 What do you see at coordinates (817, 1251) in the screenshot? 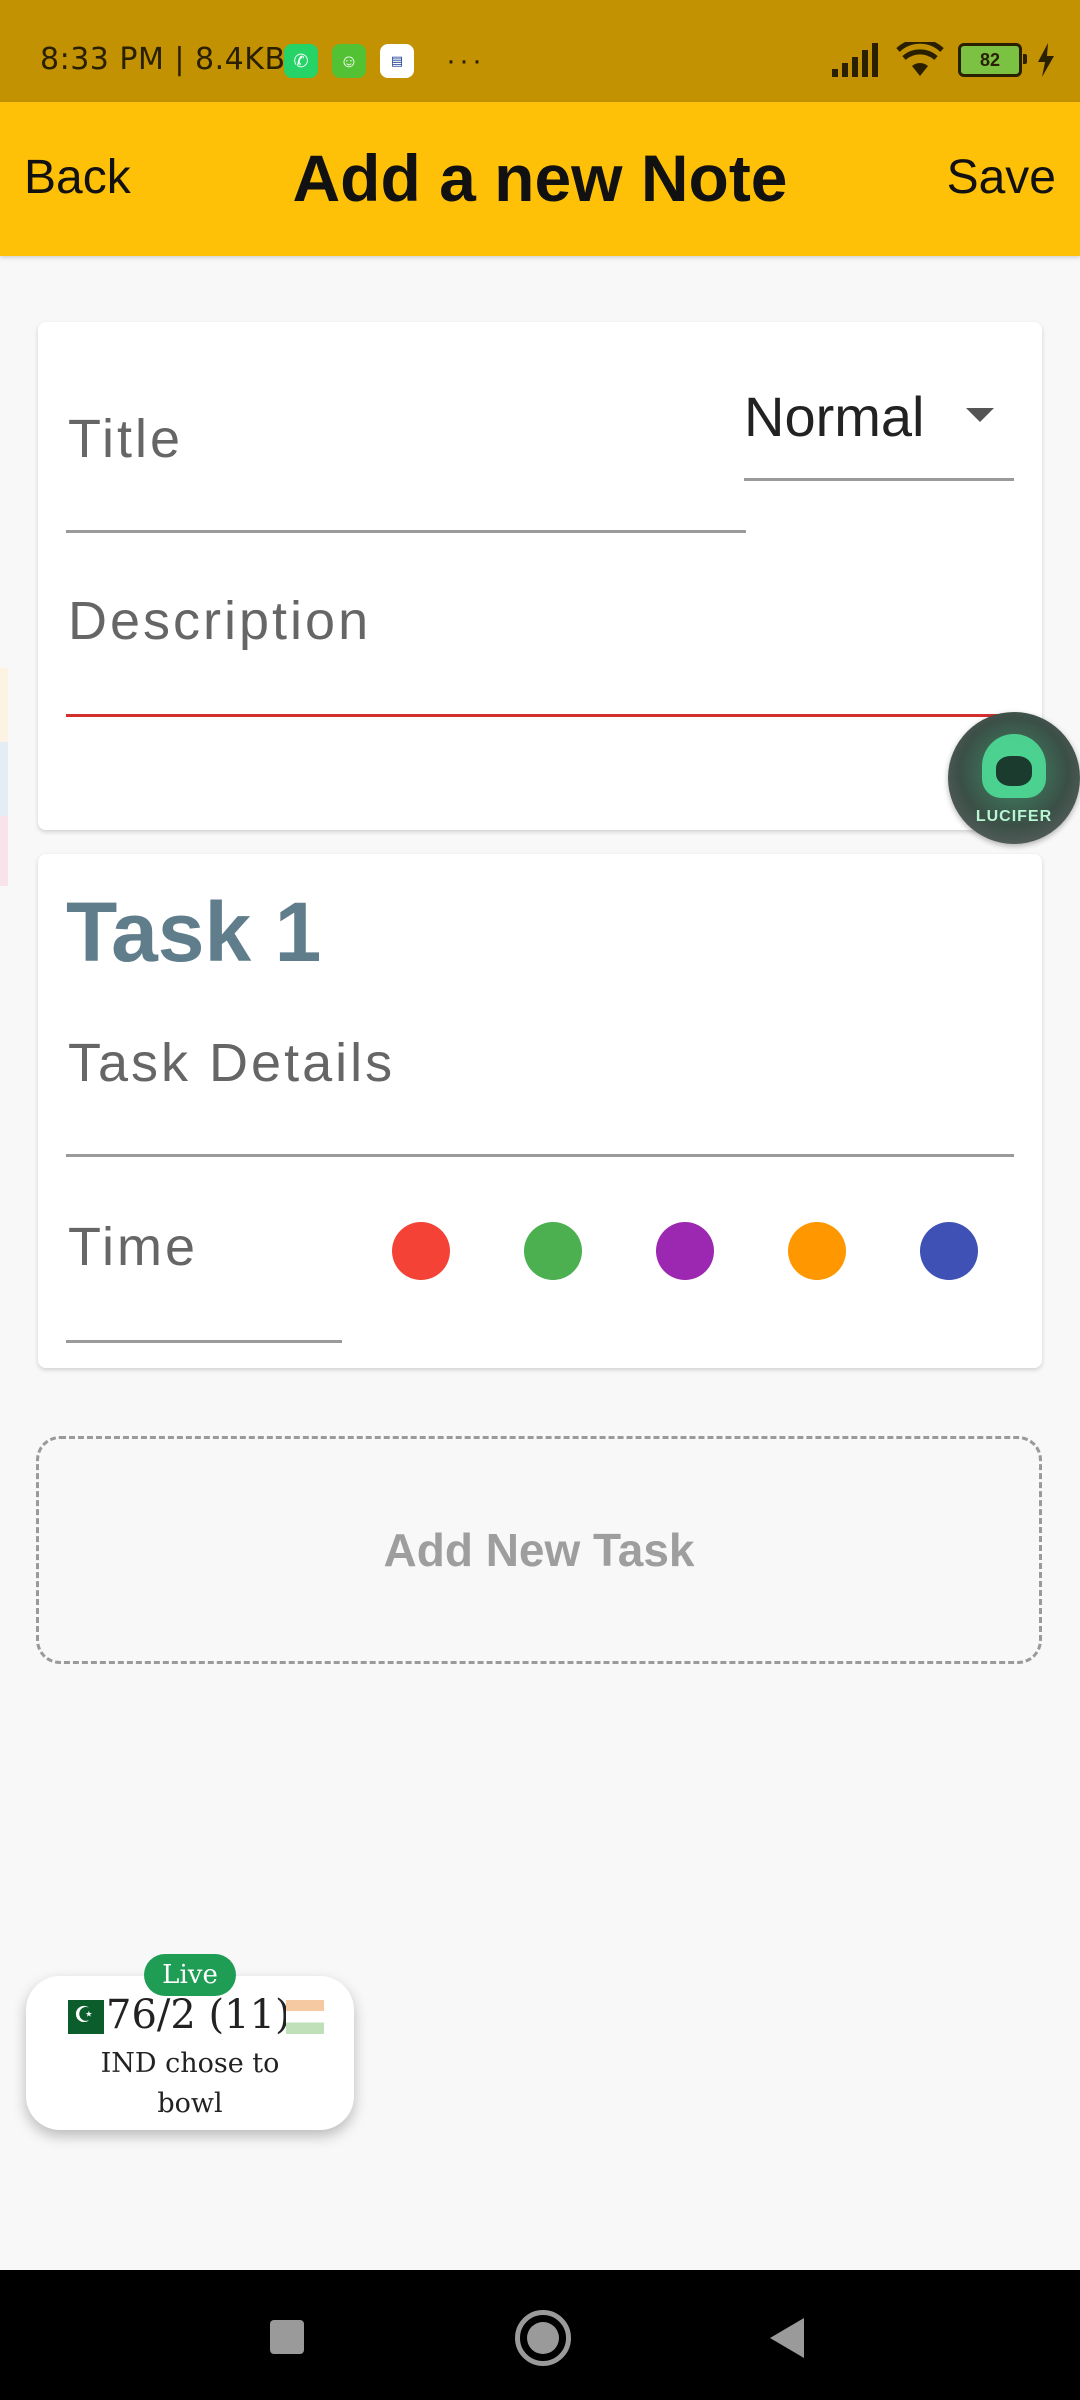
I see `color-option-orange` at bounding box center [817, 1251].